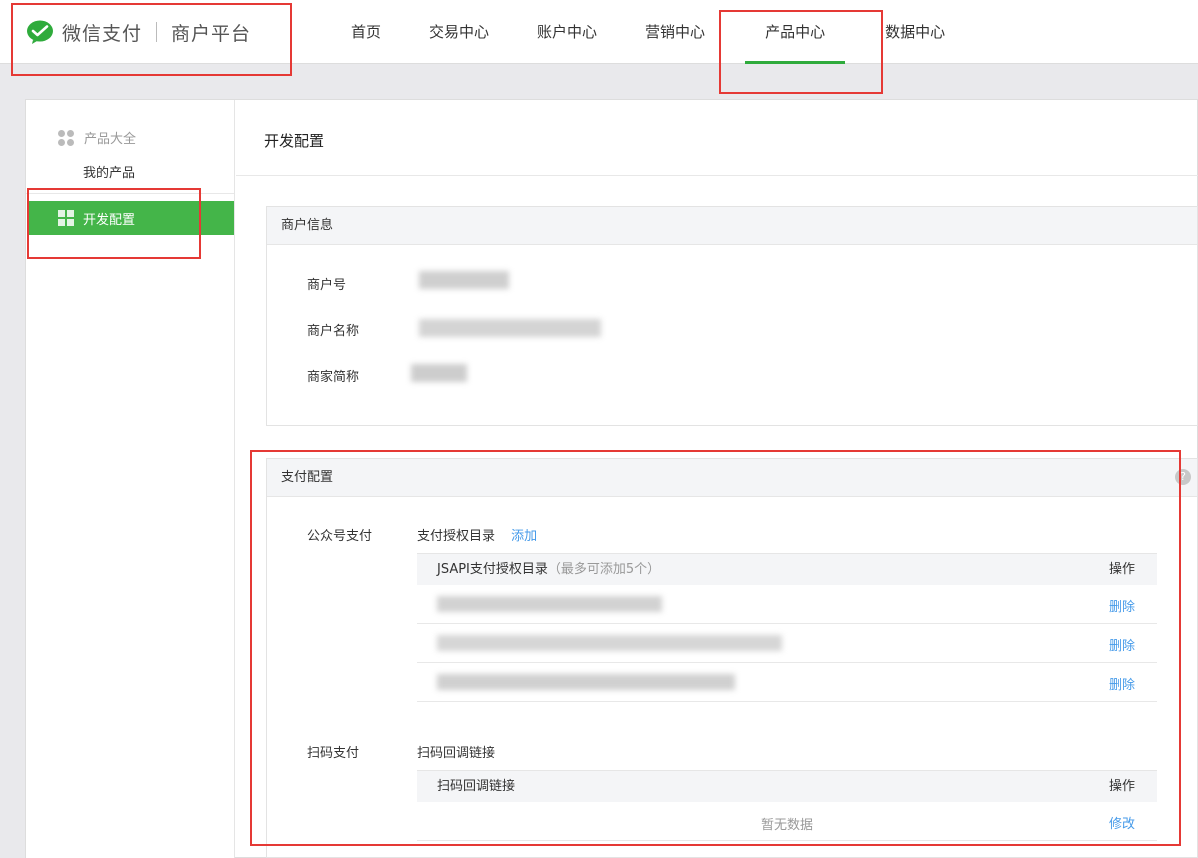  I want to click on empty-text: 暂无数据, so click(786, 825).